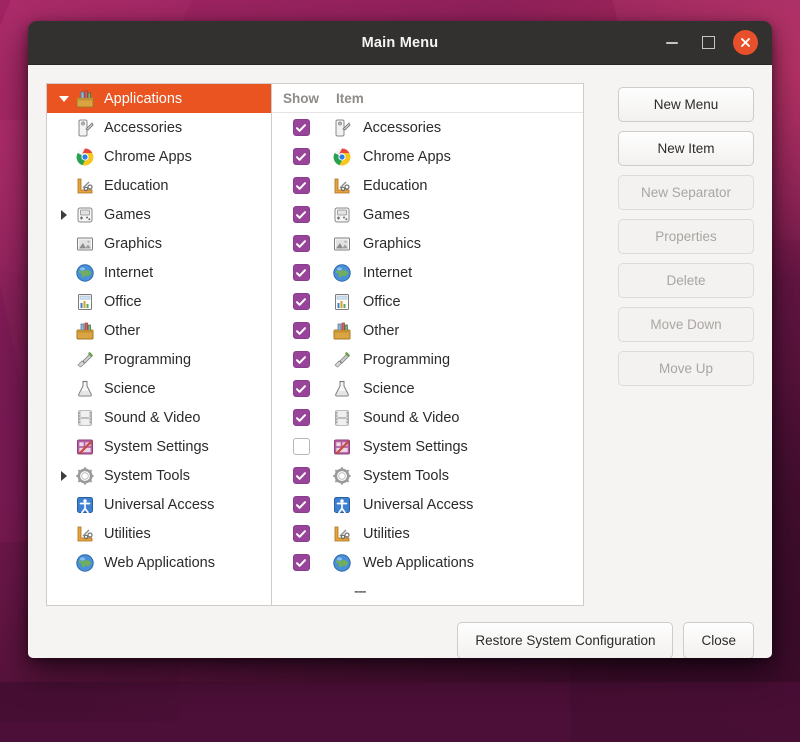 Image resolution: width=800 pixels, height=742 pixels. What do you see at coordinates (159, 272) in the screenshot?
I see `tree-item-internet: Internet` at bounding box center [159, 272].